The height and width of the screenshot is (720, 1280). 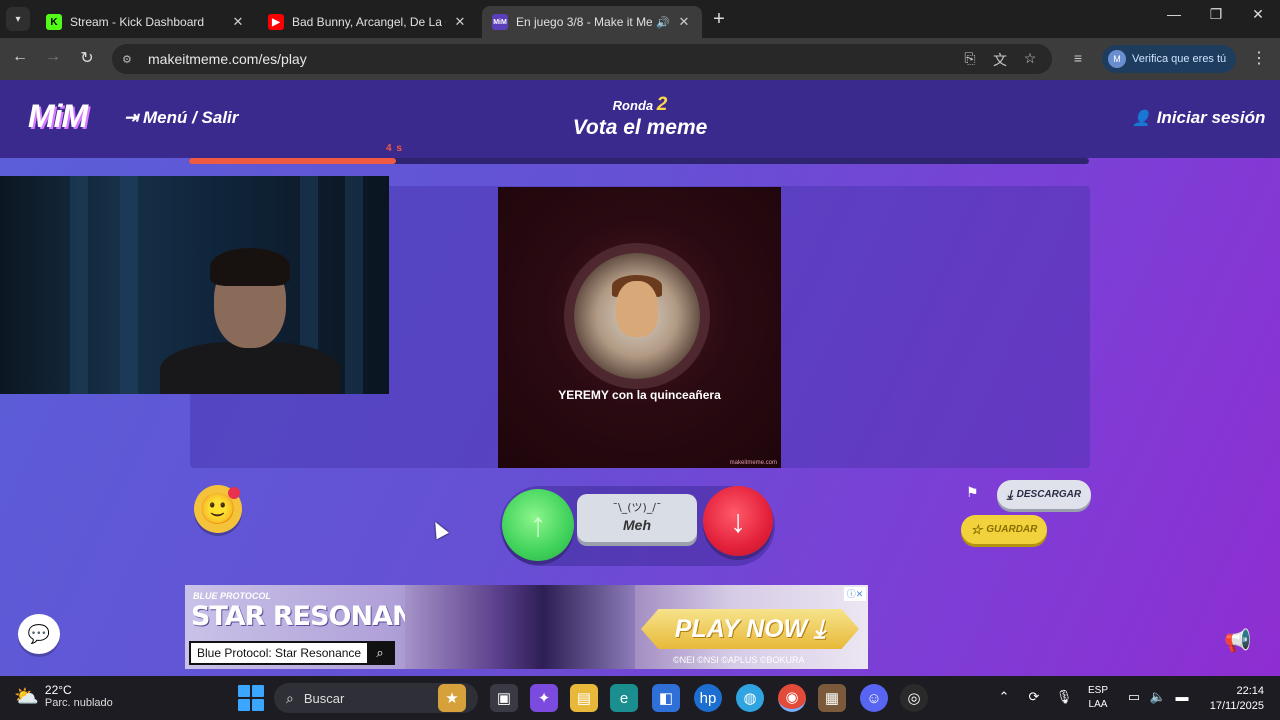 What do you see at coordinates (1030, 58) in the screenshot?
I see `bookmark-star-icon: ☆` at bounding box center [1030, 58].